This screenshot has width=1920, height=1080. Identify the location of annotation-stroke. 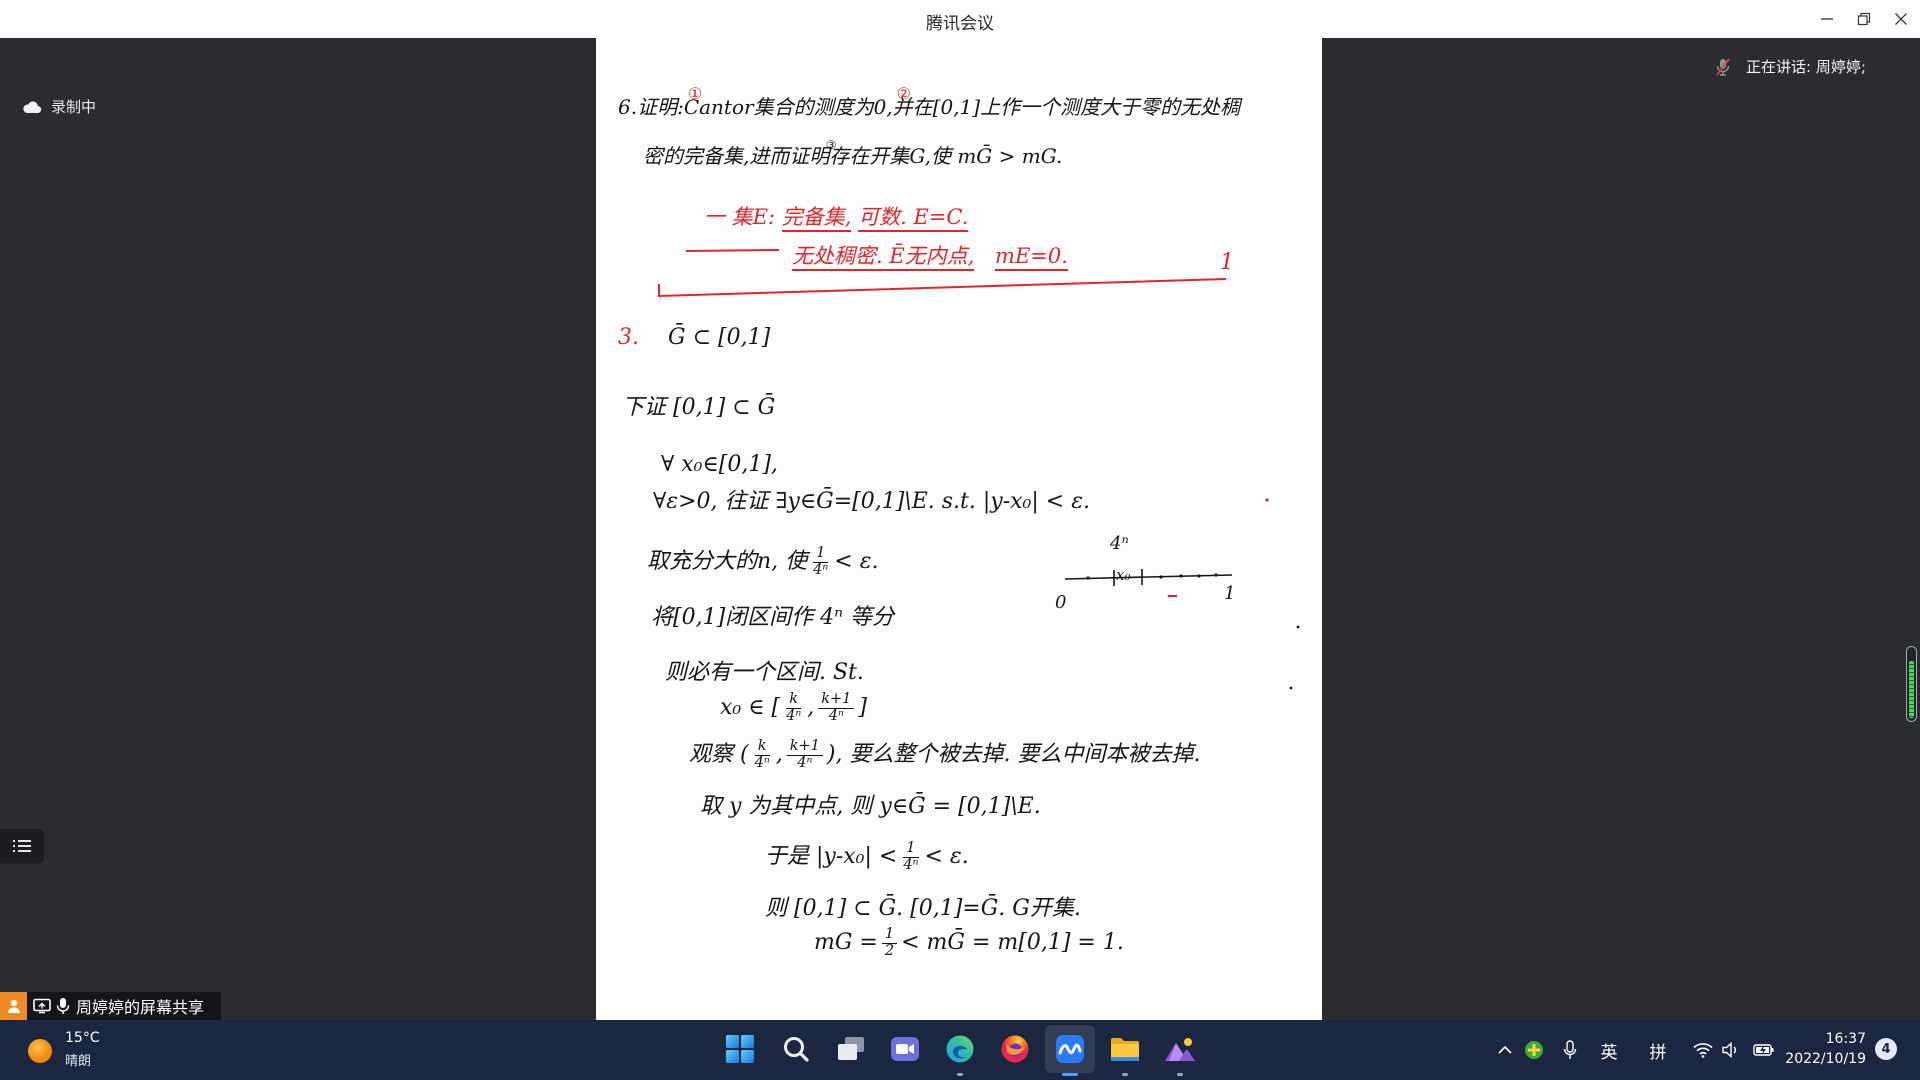
(732, 250).